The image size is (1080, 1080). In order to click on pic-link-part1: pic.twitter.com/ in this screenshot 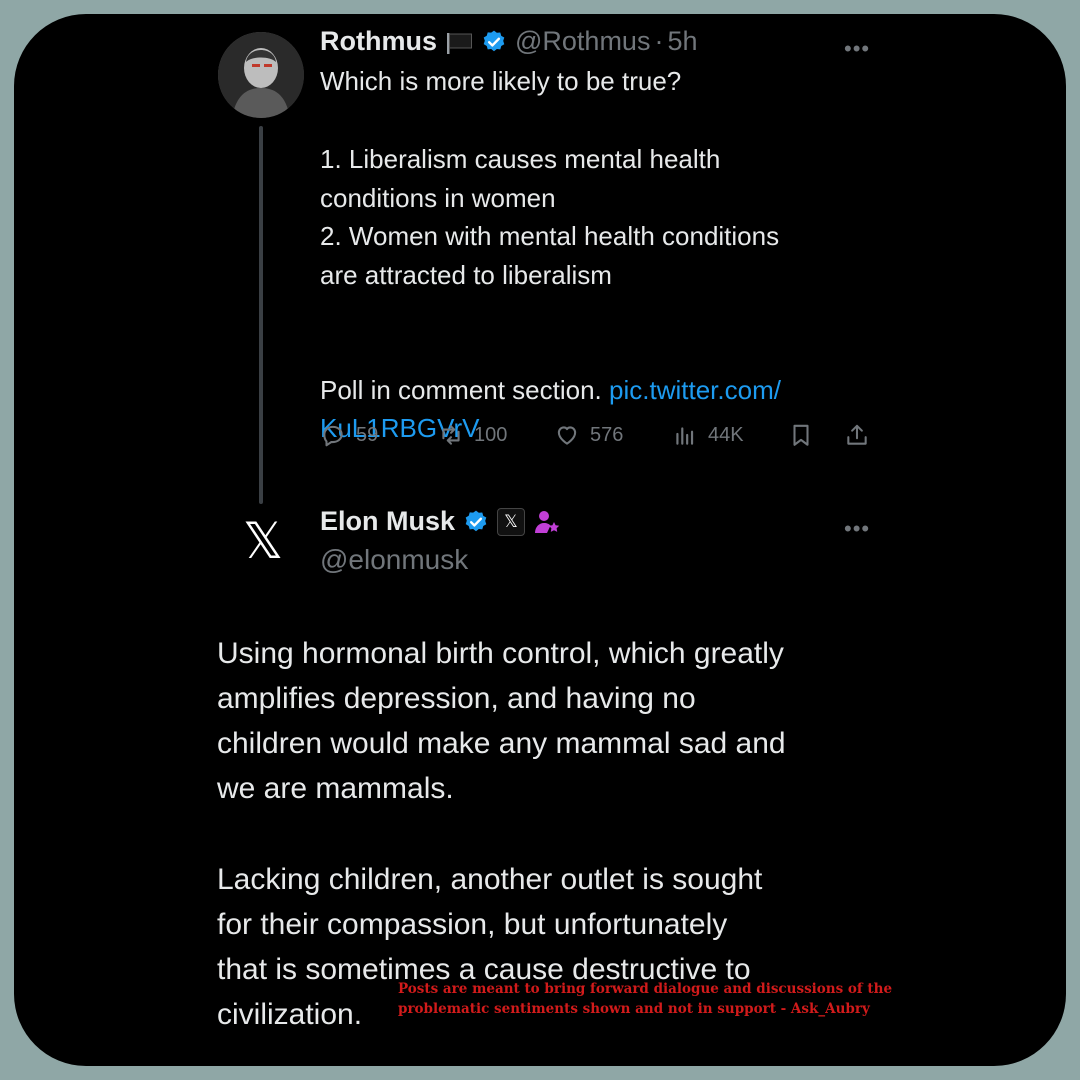, I will do `click(695, 390)`.